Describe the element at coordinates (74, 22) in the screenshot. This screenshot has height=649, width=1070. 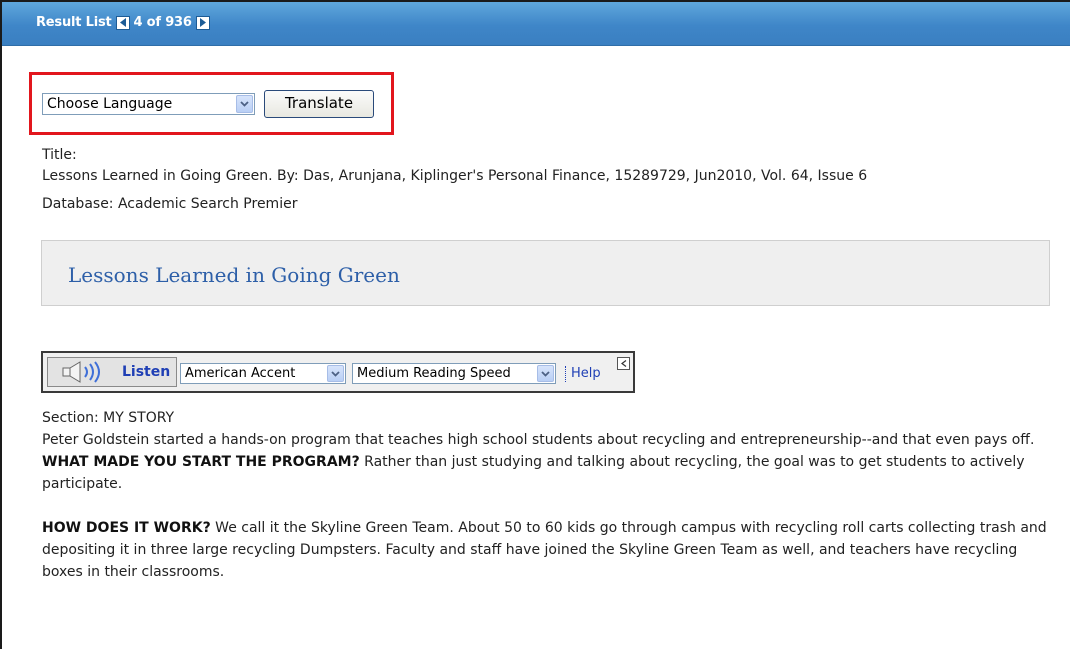
I see `result-list-link: Result List` at that location.